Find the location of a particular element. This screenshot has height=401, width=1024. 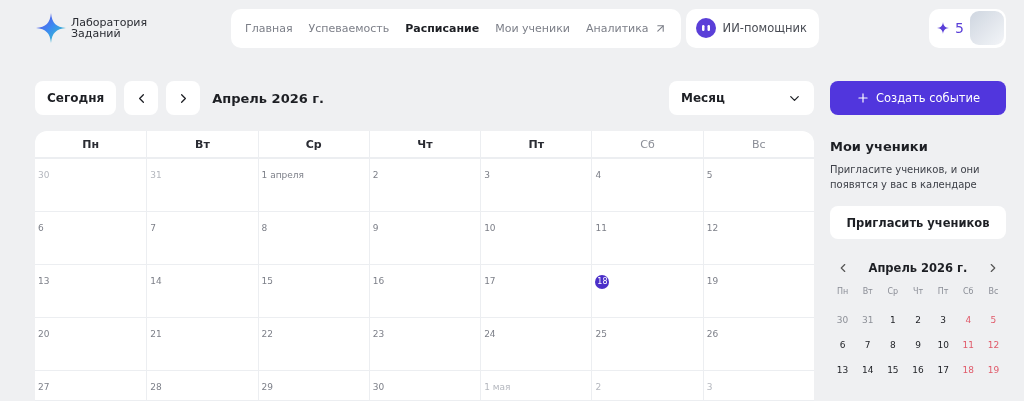

mini-day: 3 is located at coordinates (943, 325).